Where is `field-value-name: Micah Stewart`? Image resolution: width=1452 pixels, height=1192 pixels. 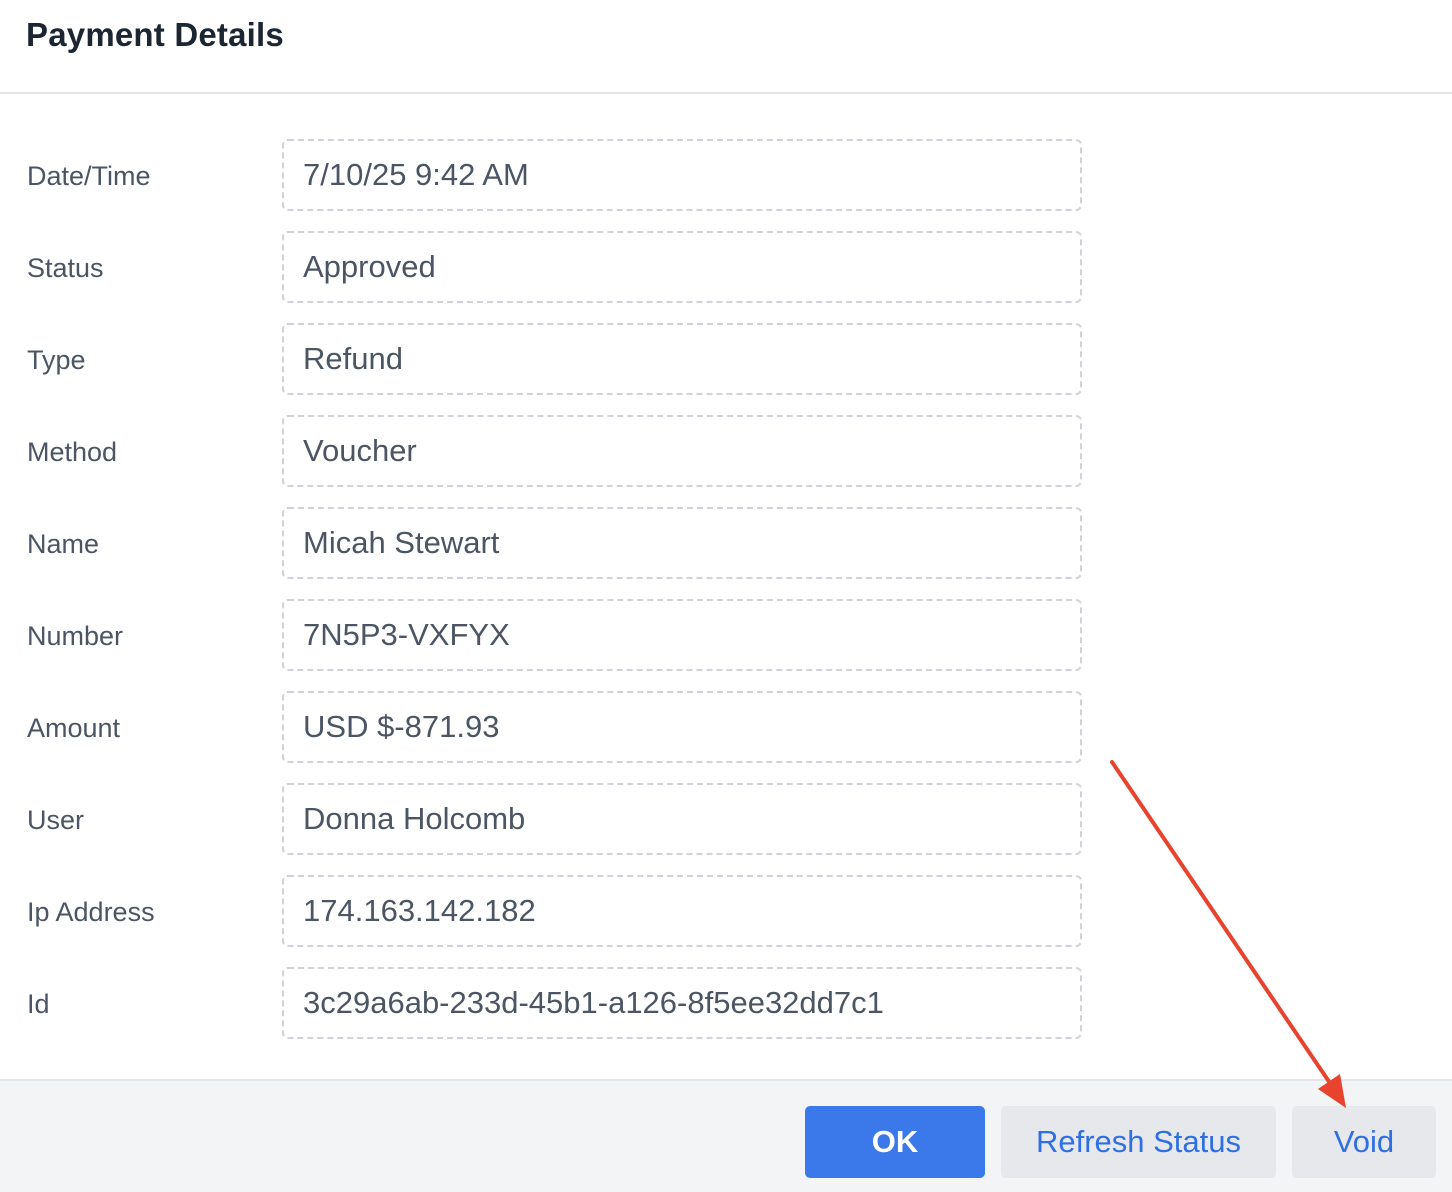
field-value-name: Micah Stewart is located at coordinates (682, 543).